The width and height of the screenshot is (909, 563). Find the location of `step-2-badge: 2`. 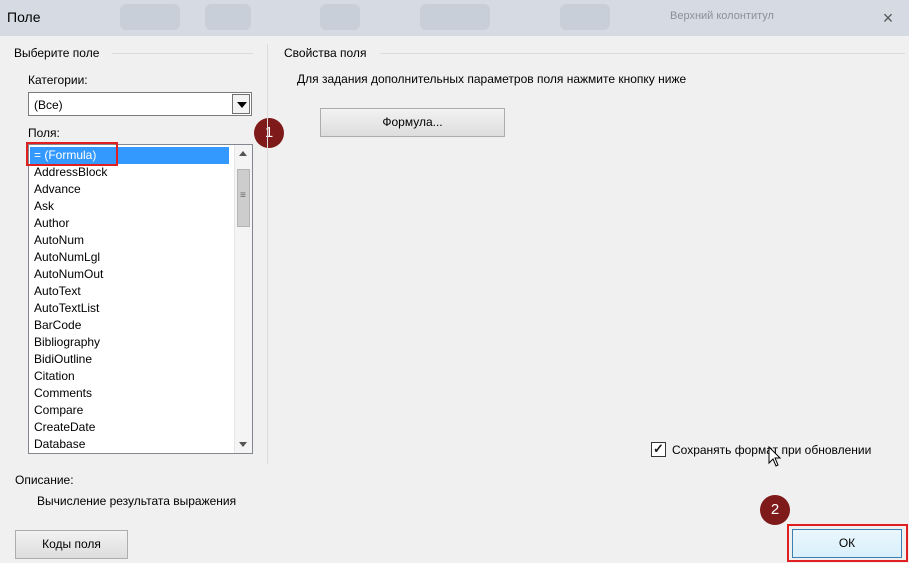

step-2-badge: 2 is located at coordinates (775, 510).